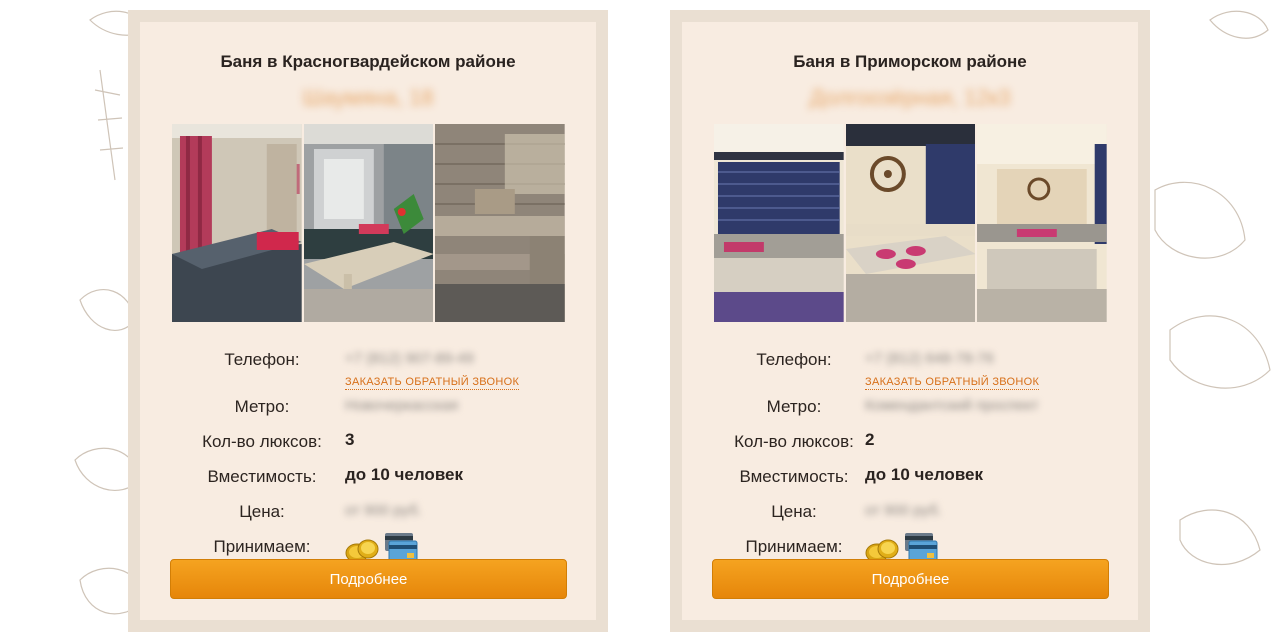 The image size is (1280, 640). Describe the element at coordinates (409, 358) in the screenshot. I see `phone-value: +7 (812) 907-89-49` at that location.